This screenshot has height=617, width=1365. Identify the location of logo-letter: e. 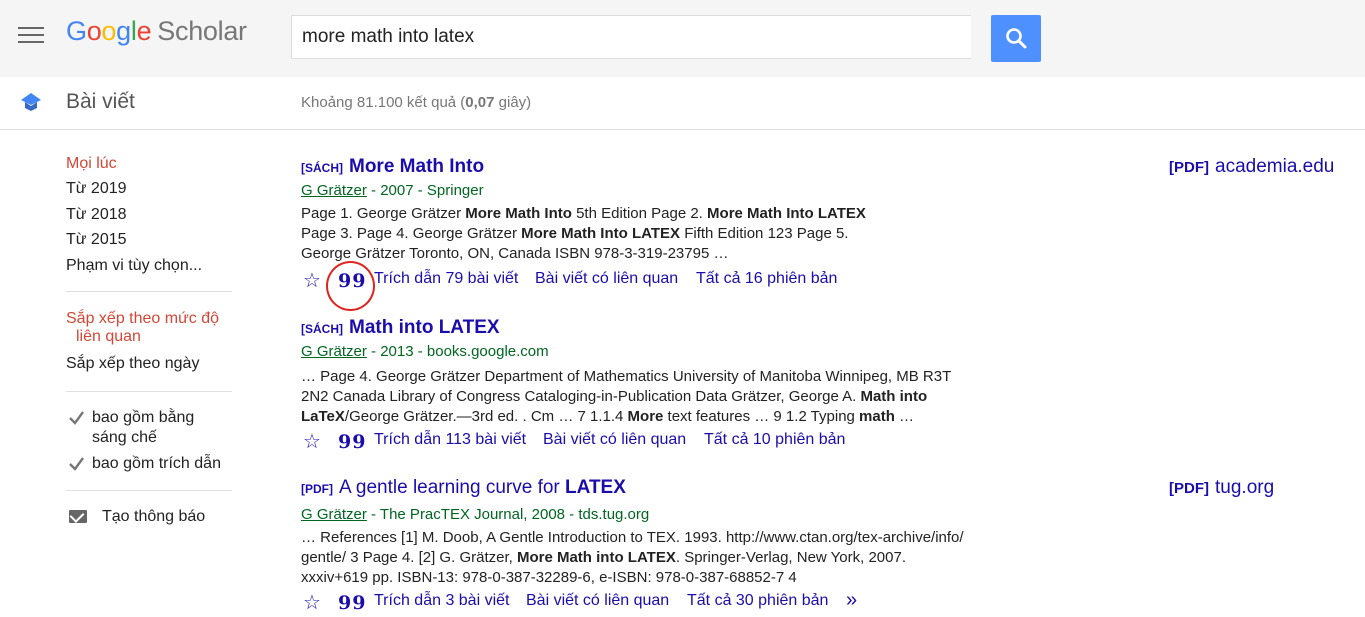
(144, 31).